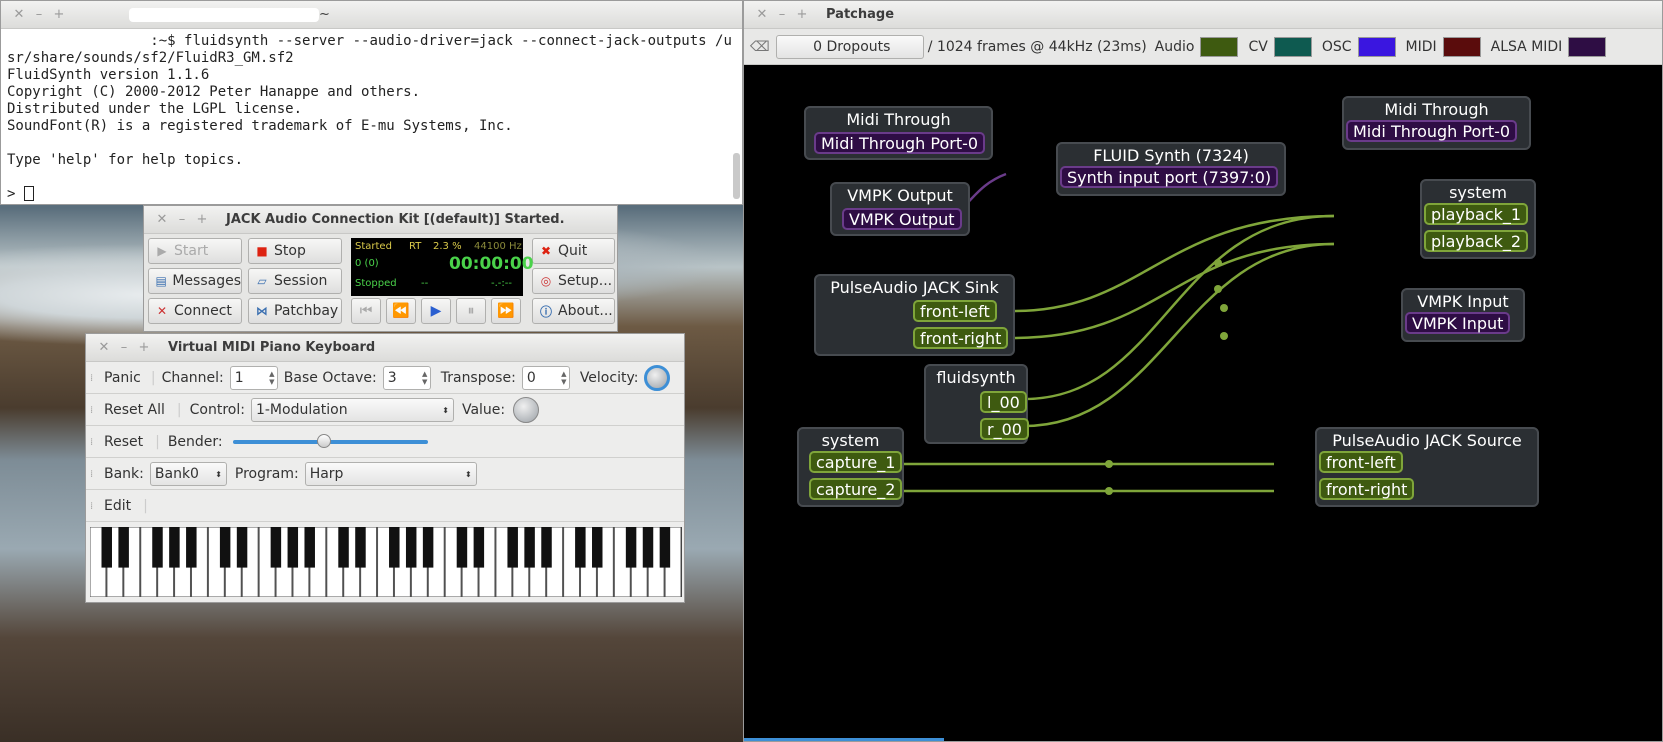 The width and height of the screenshot is (1663, 742). Describe the element at coordinates (961, 338) in the screenshot. I see `port-sink-front-right: front-right` at that location.